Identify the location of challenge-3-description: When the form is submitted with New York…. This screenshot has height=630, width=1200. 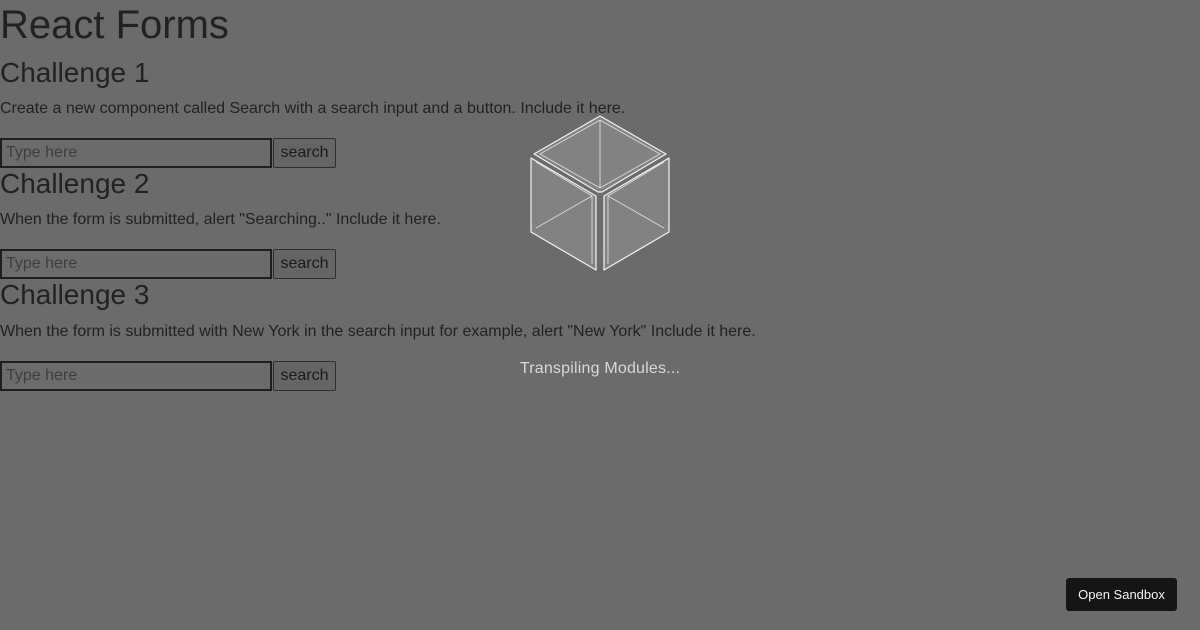
(378, 331).